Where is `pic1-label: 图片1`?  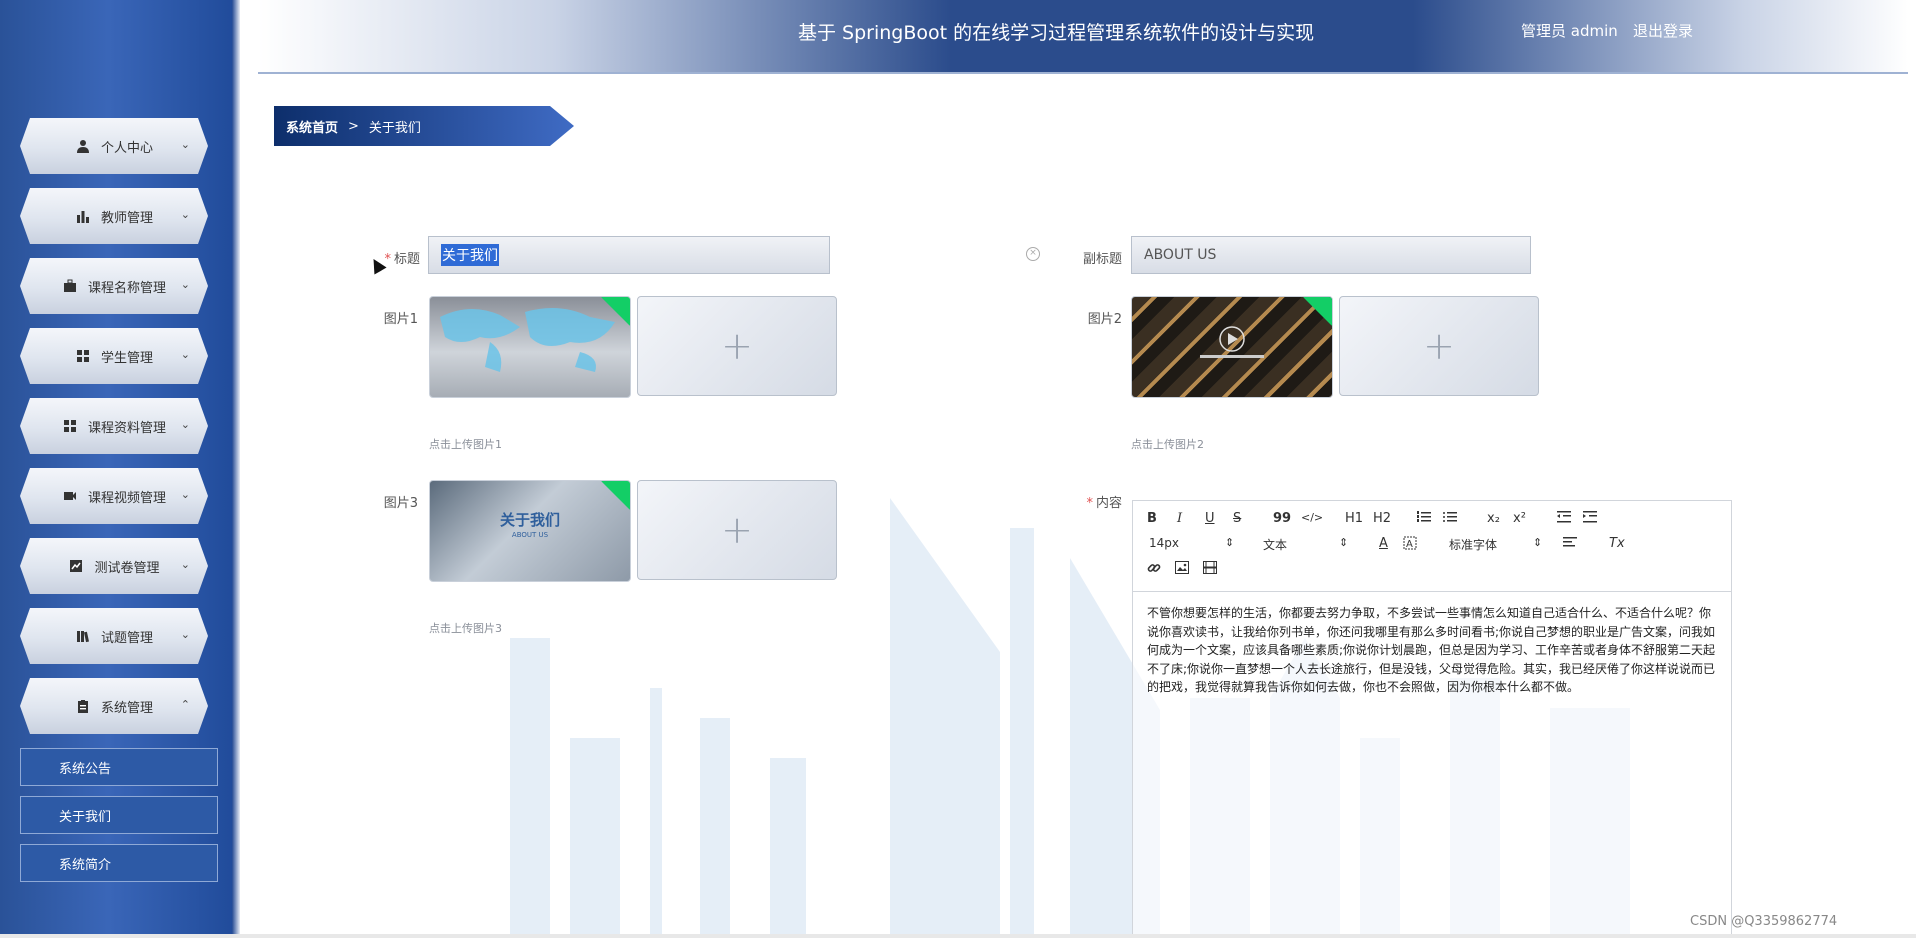 pic1-label: 图片1 is located at coordinates (400, 319).